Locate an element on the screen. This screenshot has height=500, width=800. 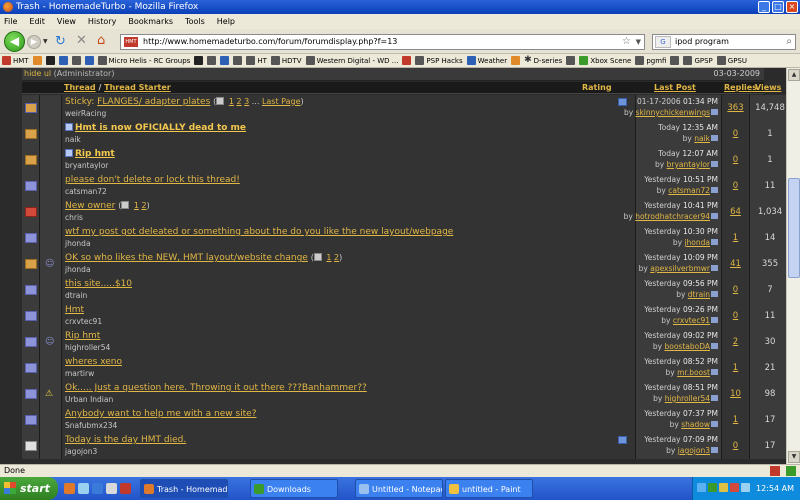
thread-starter: Urban Indian is located at coordinates (89, 399).